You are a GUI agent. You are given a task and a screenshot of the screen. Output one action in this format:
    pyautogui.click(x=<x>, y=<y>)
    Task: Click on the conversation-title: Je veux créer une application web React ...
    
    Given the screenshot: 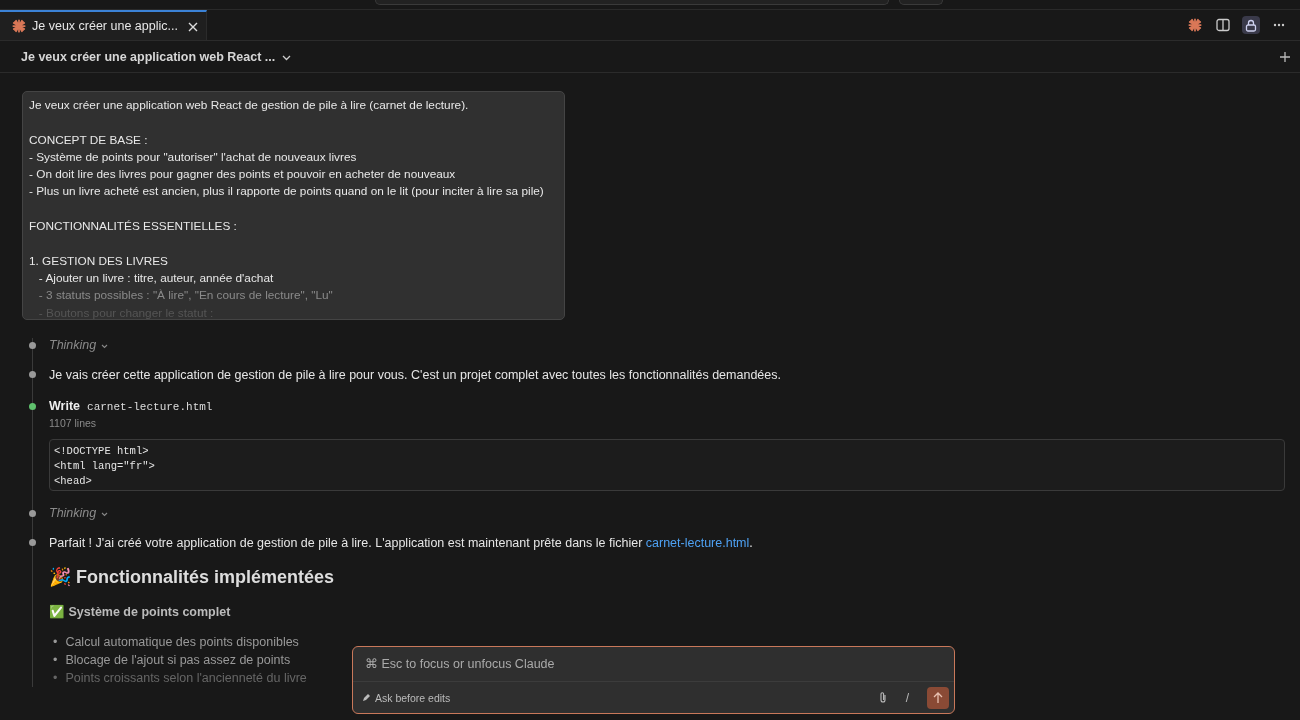 What is the action you would take?
    pyautogui.click(x=156, y=56)
    